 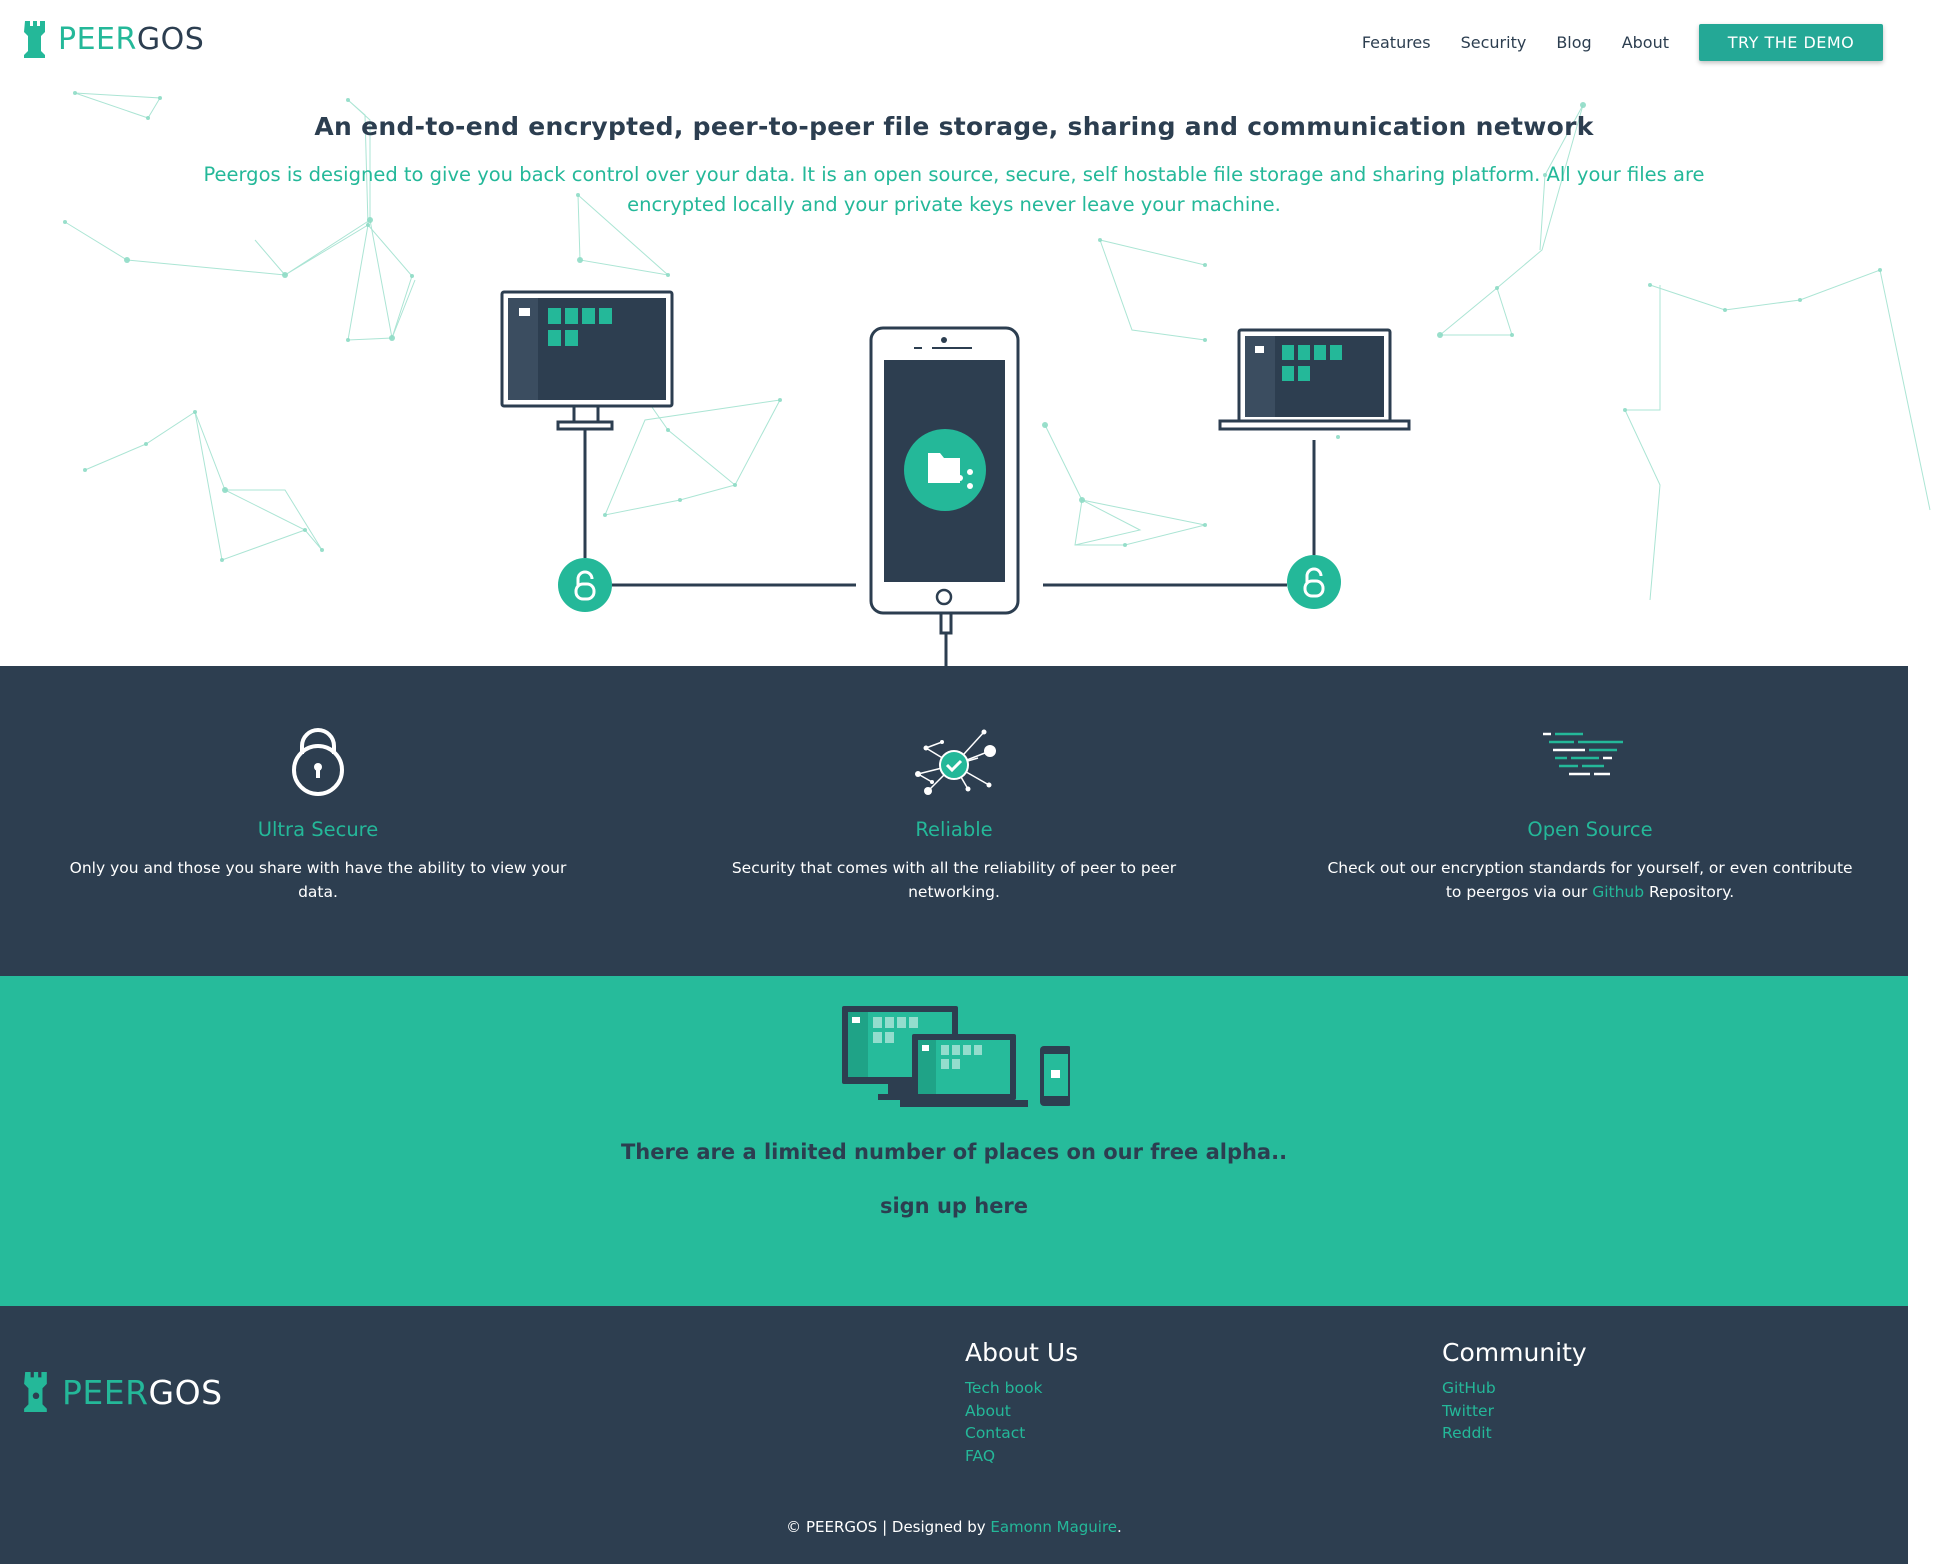 I want to click on footer-community-column: Community GitHub Twitter Reddit, so click(x=1514, y=1391).